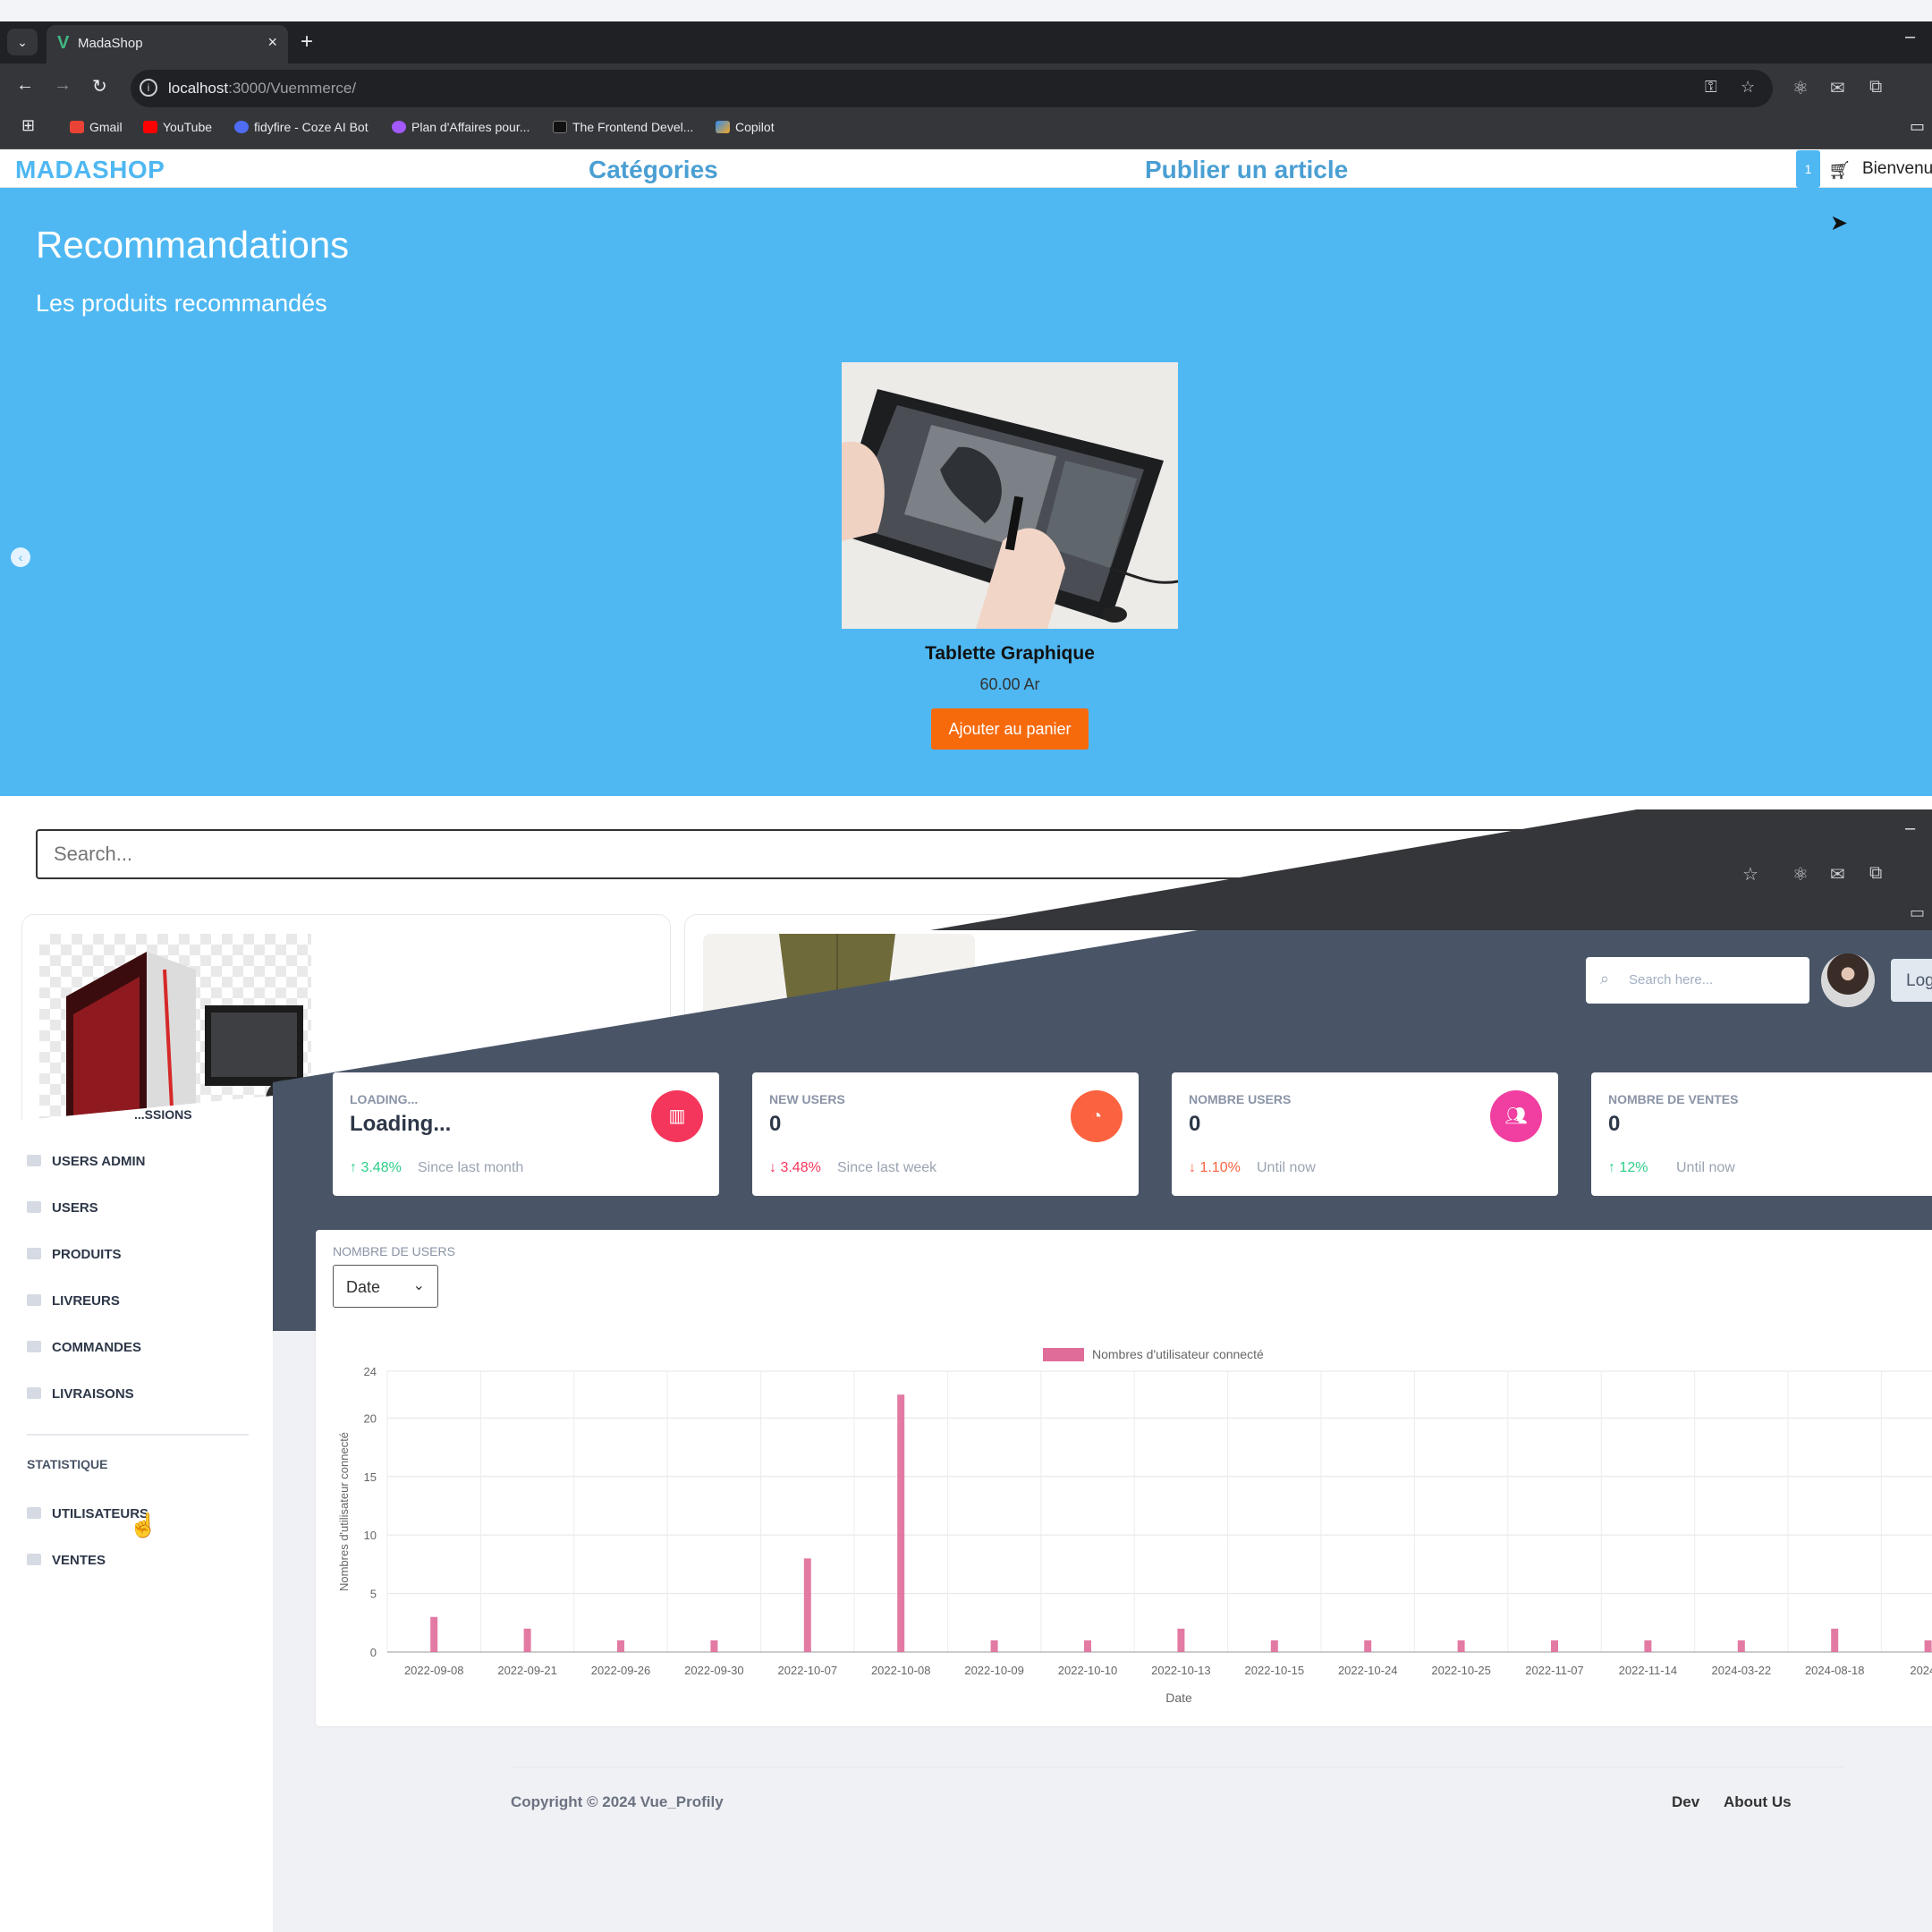  Describe the element at coordinates (1010, 654) in the screenshot. I see `product-name: Tablette Graphique` at that location.